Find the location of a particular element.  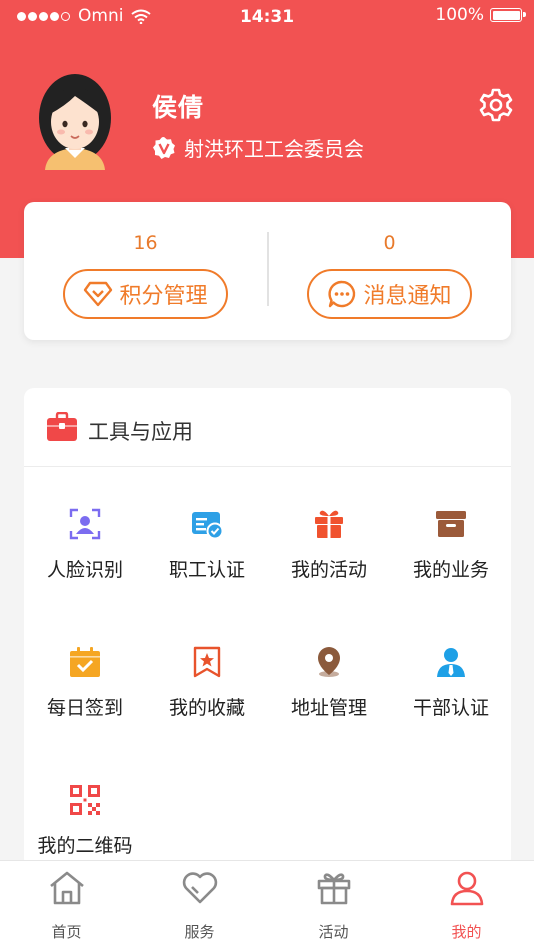

message-notification-label: 消息通知 is located at coordinates (407, 296).